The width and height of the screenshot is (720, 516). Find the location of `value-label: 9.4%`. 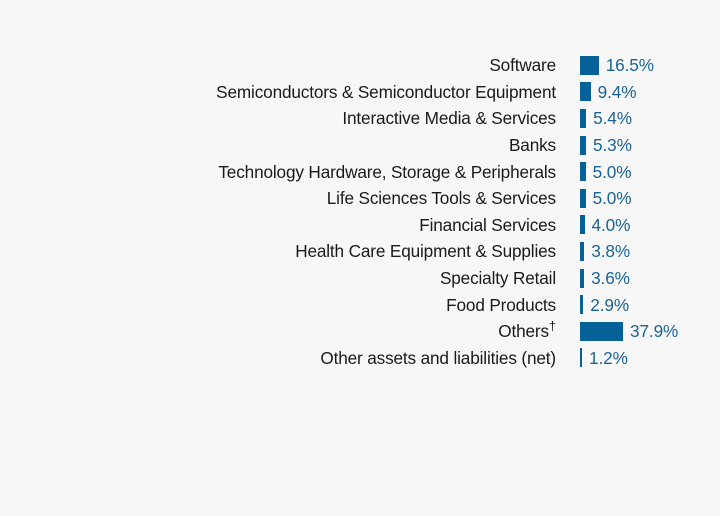

value-label: 9.4% is located at coordinates (617, 91).